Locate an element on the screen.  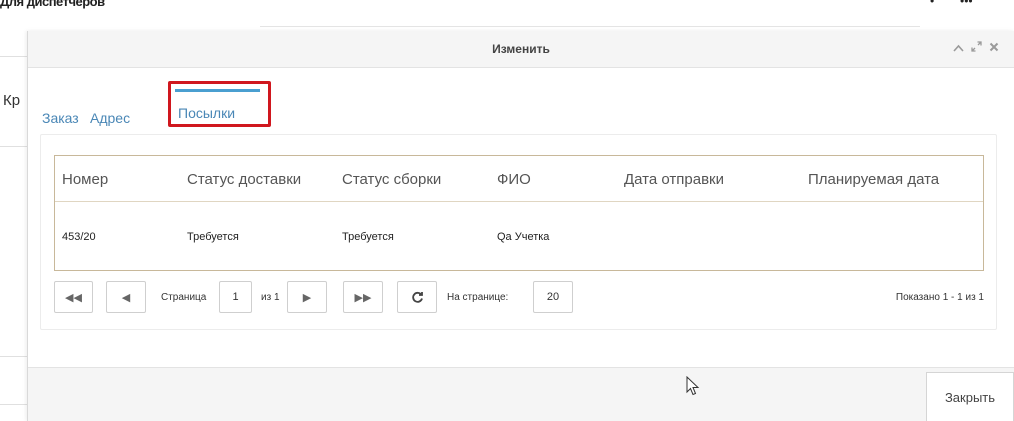
cell-number: 453/20 is located at coordinates (79, 237).